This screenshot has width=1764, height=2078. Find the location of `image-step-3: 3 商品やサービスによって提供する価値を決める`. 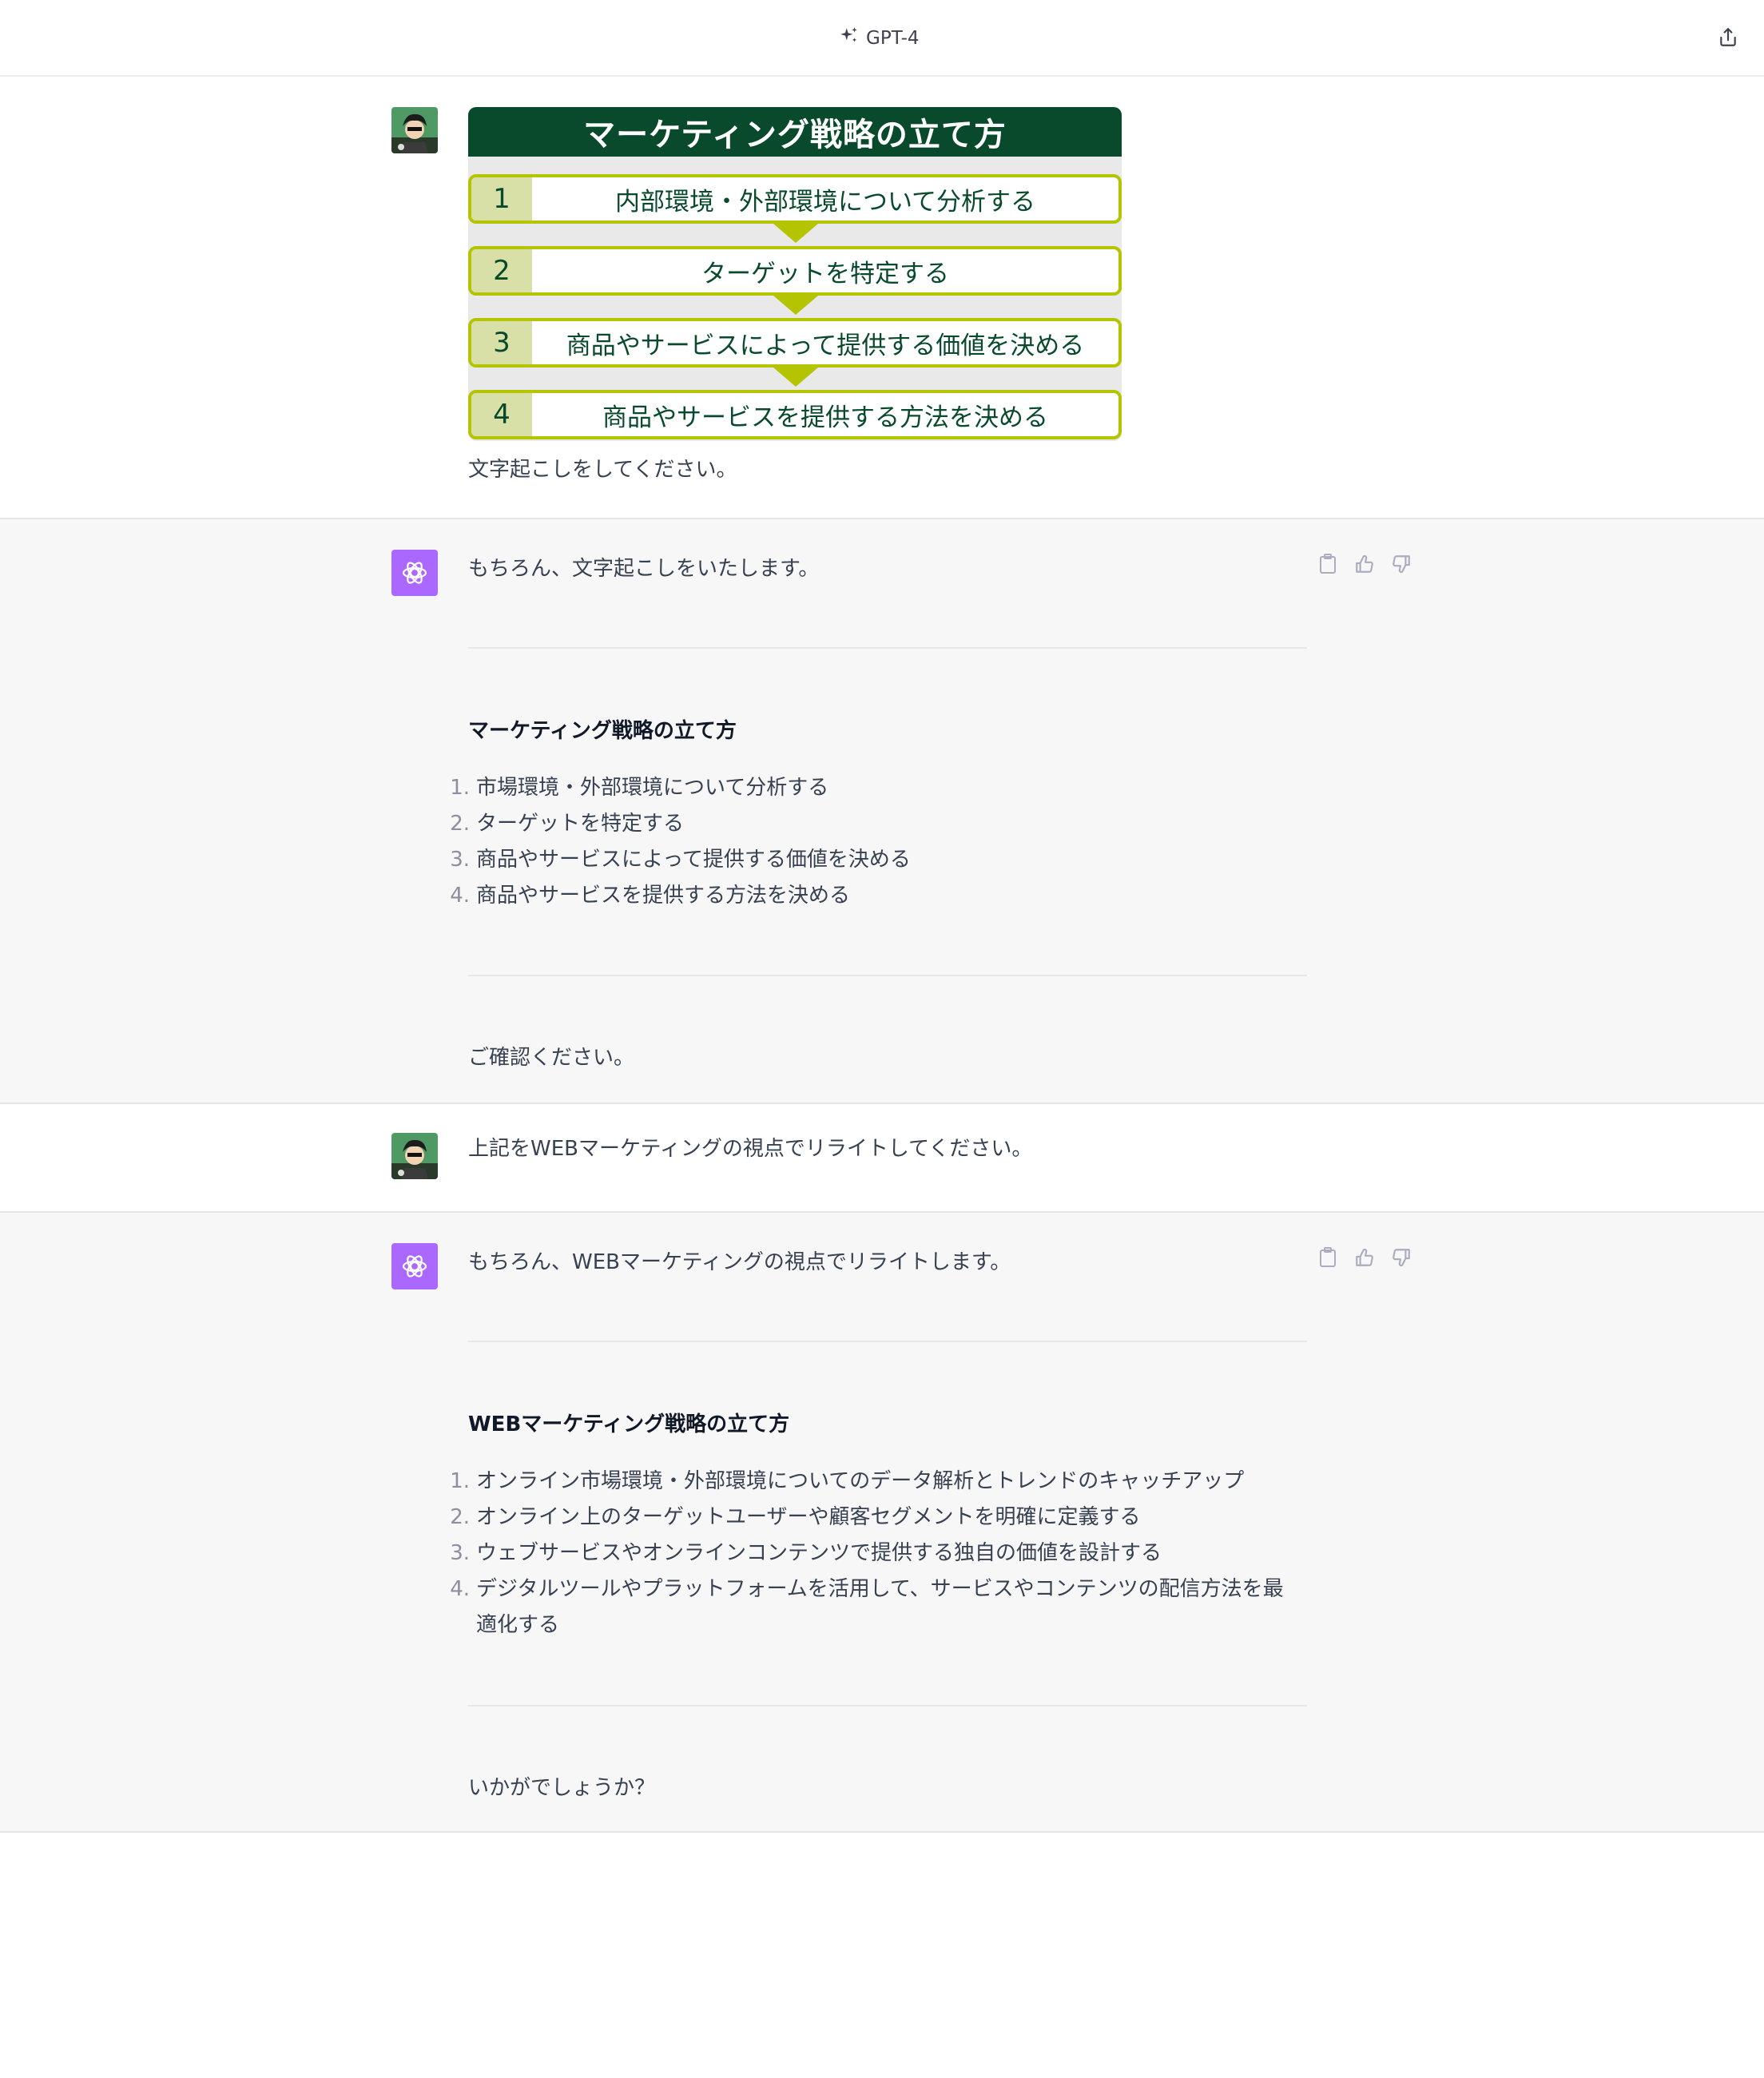

image-step-3: 3 商品やサービスによって提供する価値を決める is located at coordinates (795, 343).